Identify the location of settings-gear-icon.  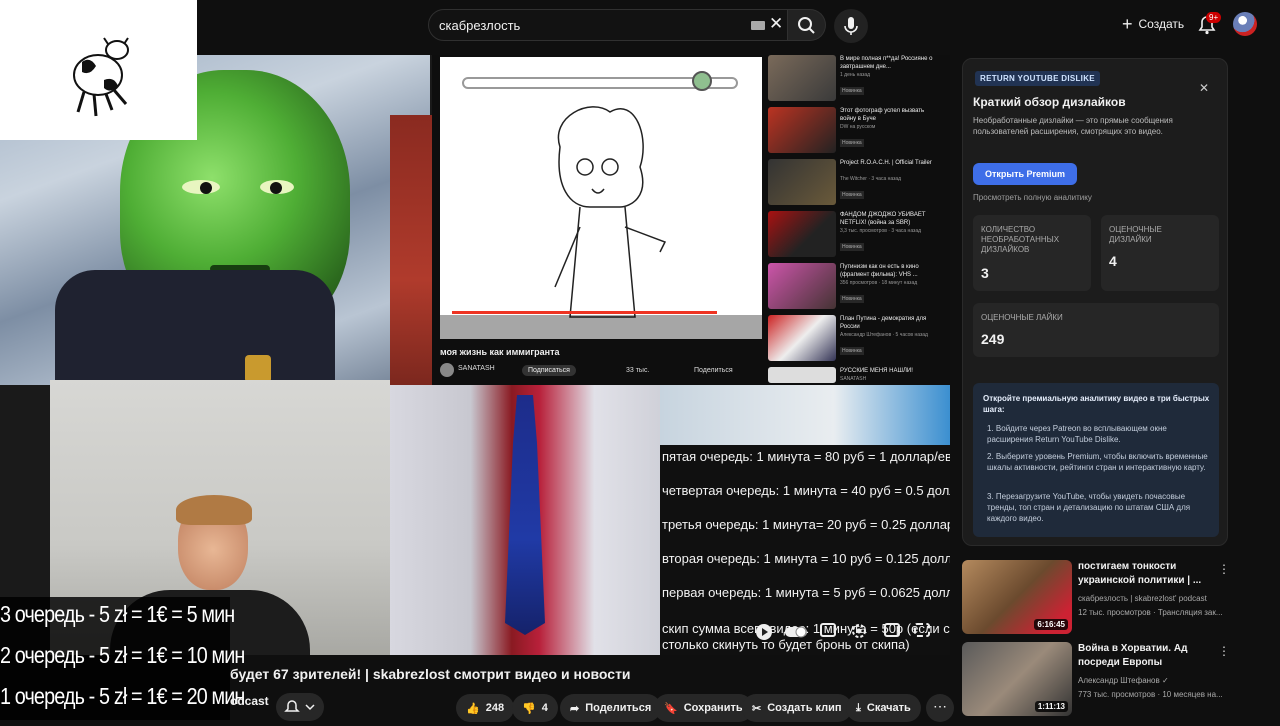
(859, 631).